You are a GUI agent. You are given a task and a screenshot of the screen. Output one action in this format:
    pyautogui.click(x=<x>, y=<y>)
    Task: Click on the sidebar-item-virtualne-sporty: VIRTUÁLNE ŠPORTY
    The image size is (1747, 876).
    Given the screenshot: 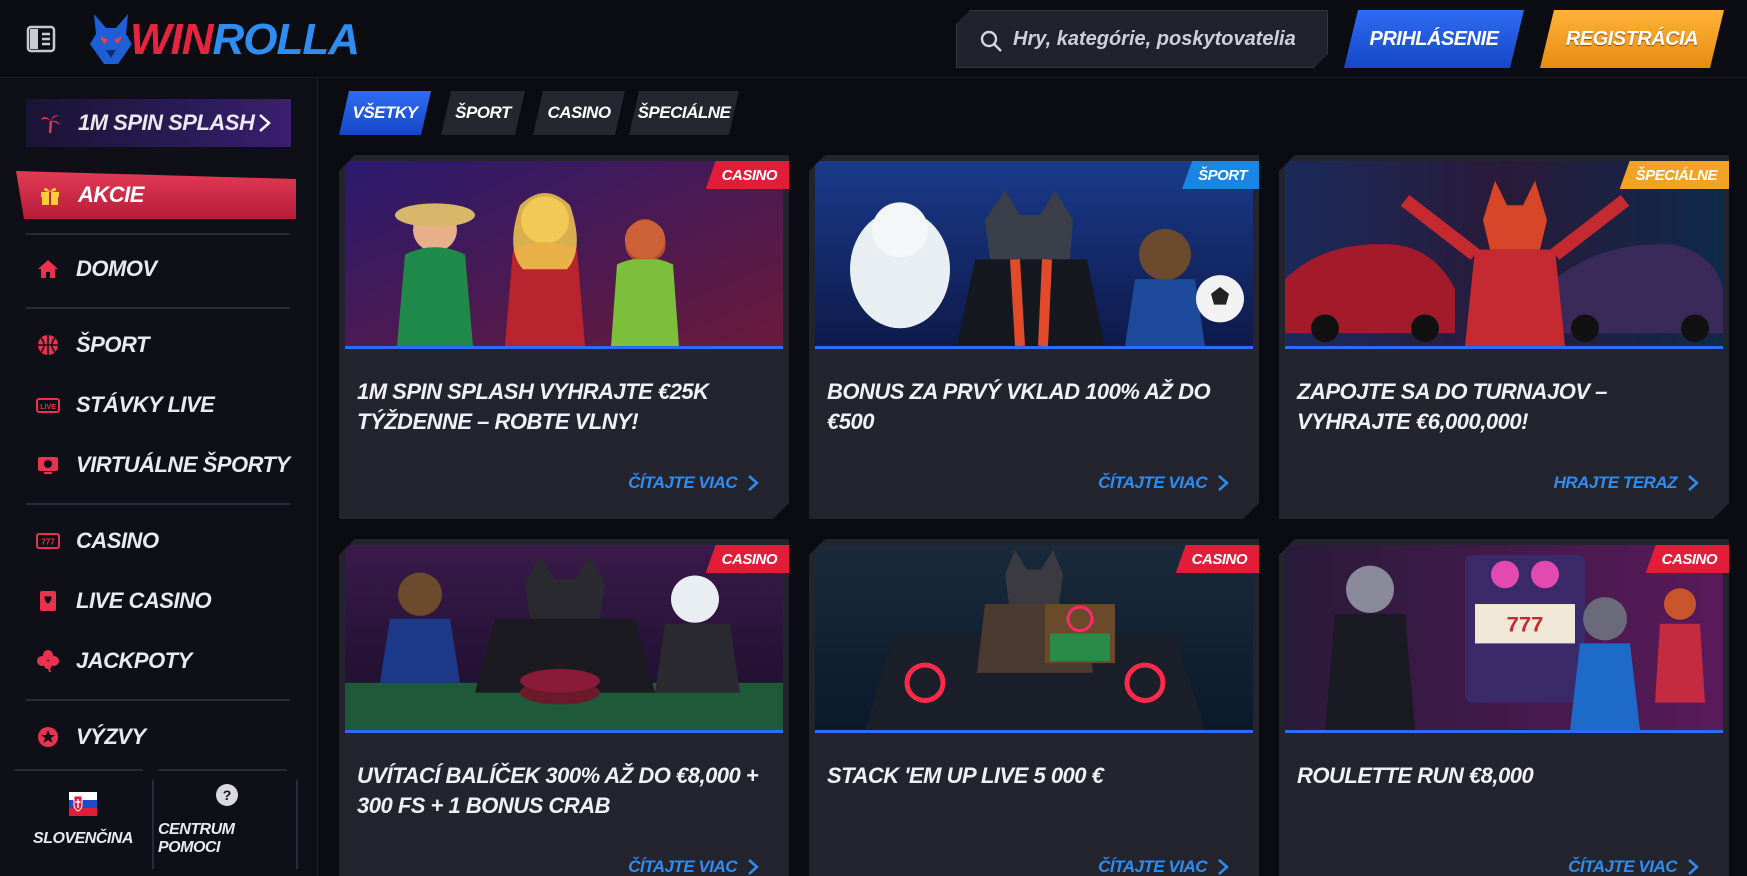 What is the action you would take?
    pyautogui.click(x=163, y=465)
    